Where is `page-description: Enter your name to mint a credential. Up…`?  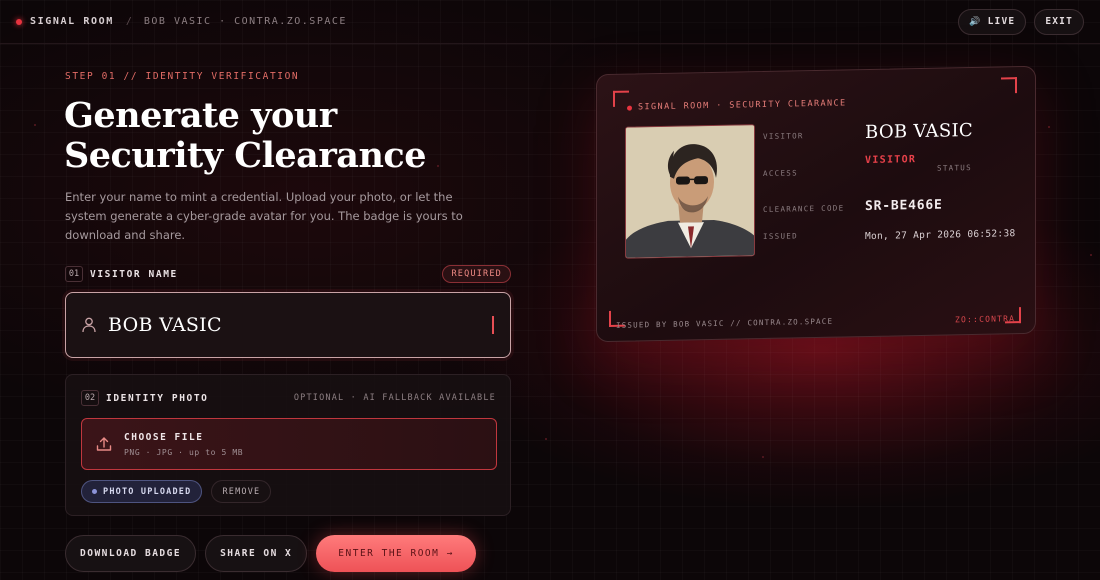
page-description: Enter your name to mint a credential. Up… is located at coordinates (264, 216).